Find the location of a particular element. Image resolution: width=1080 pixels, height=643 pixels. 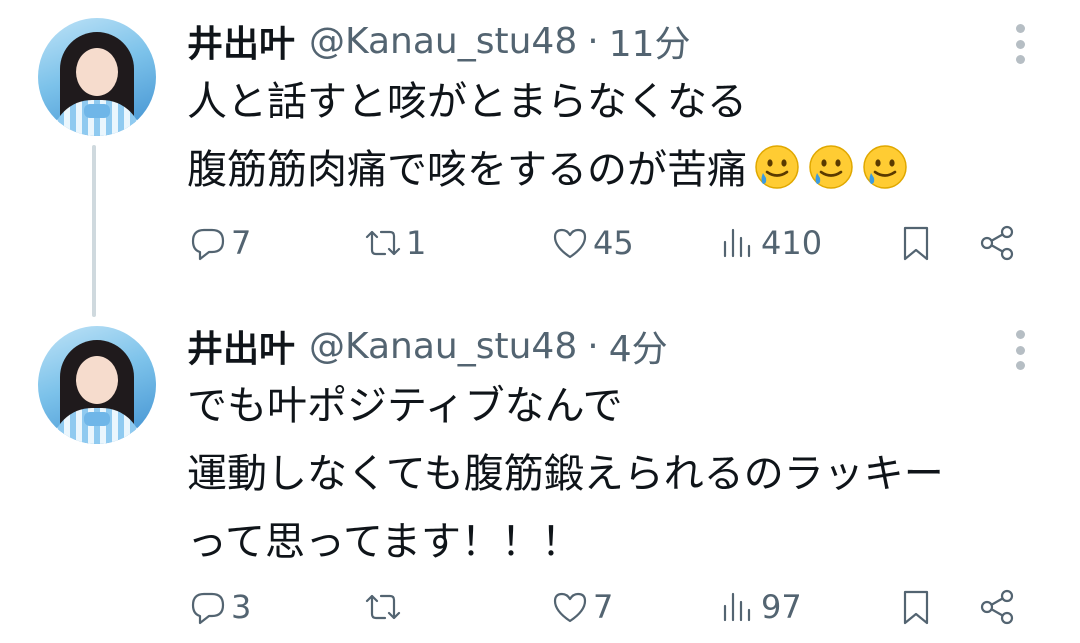

tweet-header: 井出叶 @Kanau_stu48 · 4分 is located at coordinates (427, 346).